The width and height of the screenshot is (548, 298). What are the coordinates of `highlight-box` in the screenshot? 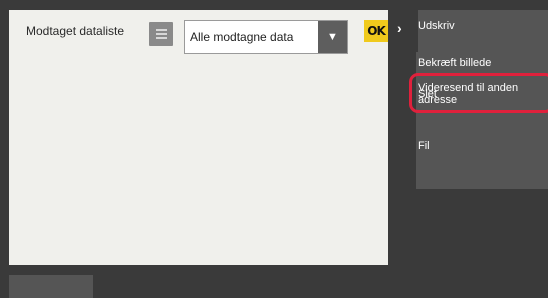 It's located at (478, 93).